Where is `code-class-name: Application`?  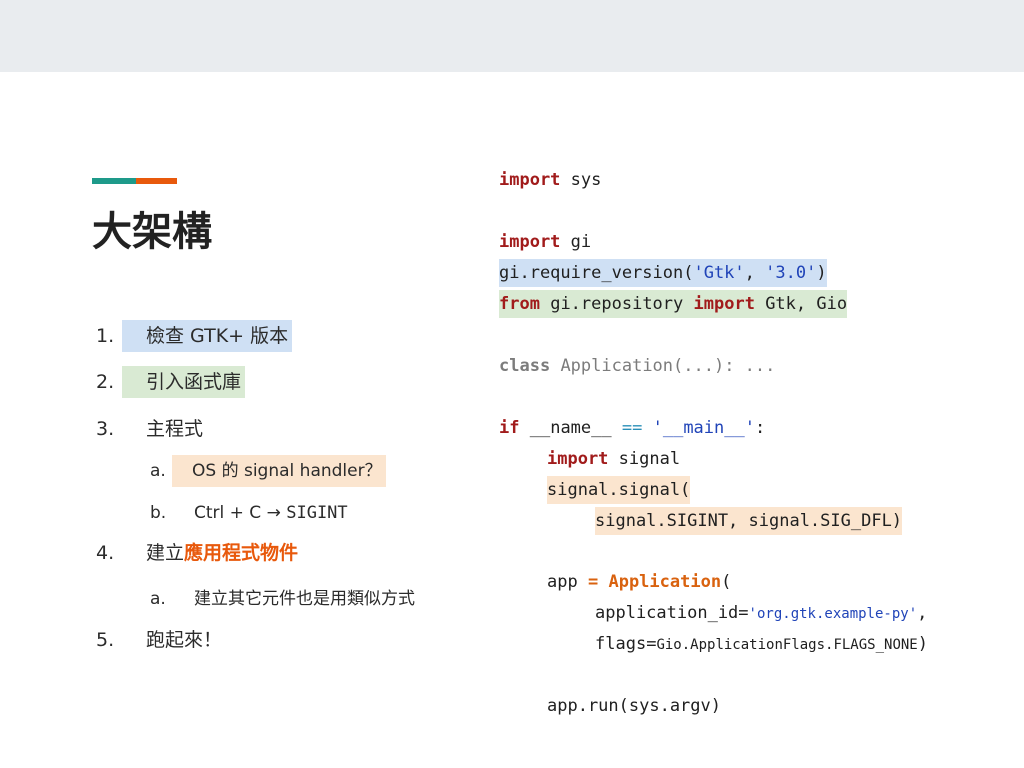 code-class-name: Application is located at coordinates (665, 582).